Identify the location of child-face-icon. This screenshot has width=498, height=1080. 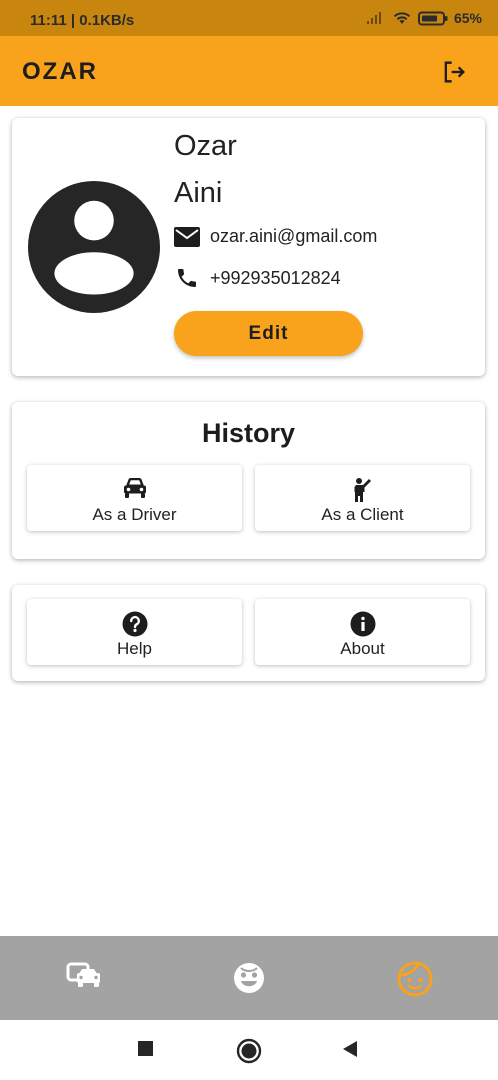
(415, 978).